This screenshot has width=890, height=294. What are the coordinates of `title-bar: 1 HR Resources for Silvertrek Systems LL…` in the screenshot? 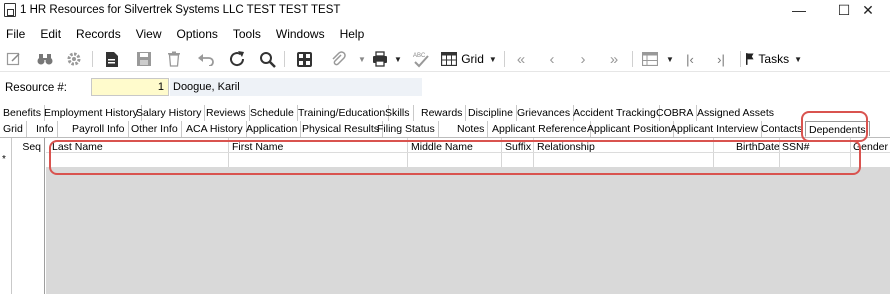 It's located at (445, 11).